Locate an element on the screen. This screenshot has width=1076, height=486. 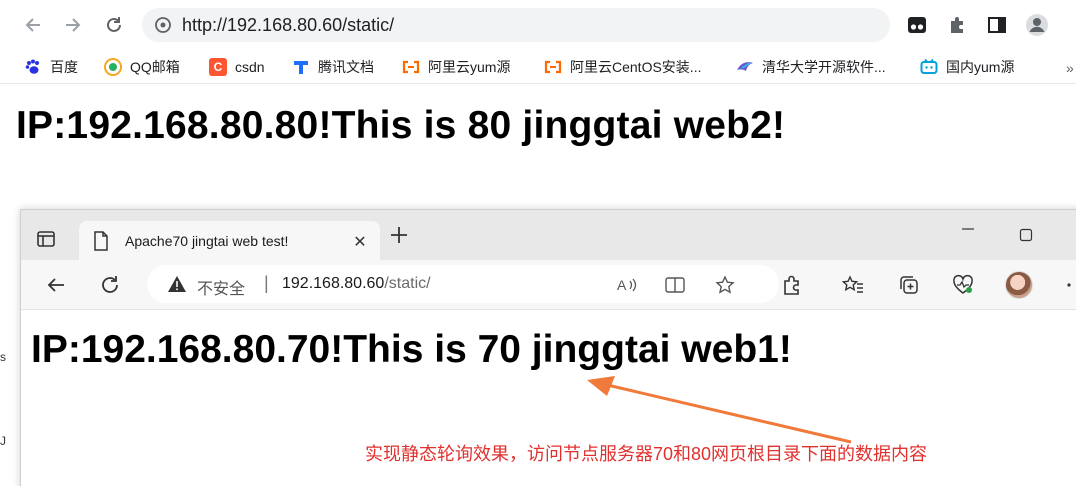
minimize-icon is located at coordinates (968, 229).